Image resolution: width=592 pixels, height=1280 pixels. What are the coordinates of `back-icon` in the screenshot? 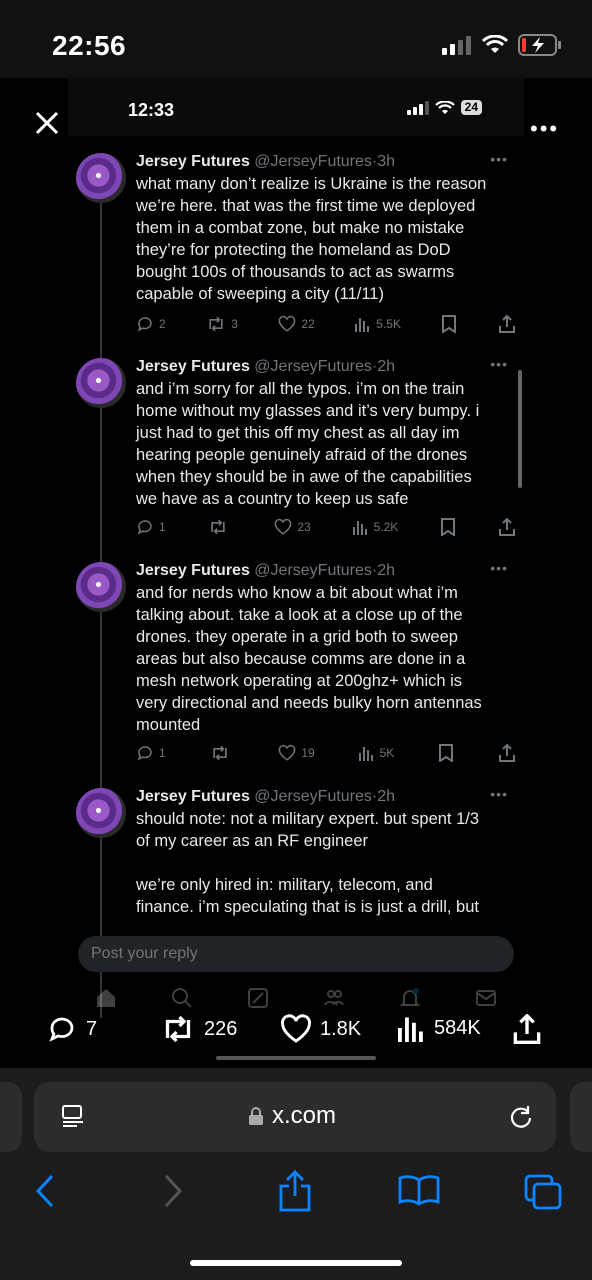 It's located at (45, 1191).